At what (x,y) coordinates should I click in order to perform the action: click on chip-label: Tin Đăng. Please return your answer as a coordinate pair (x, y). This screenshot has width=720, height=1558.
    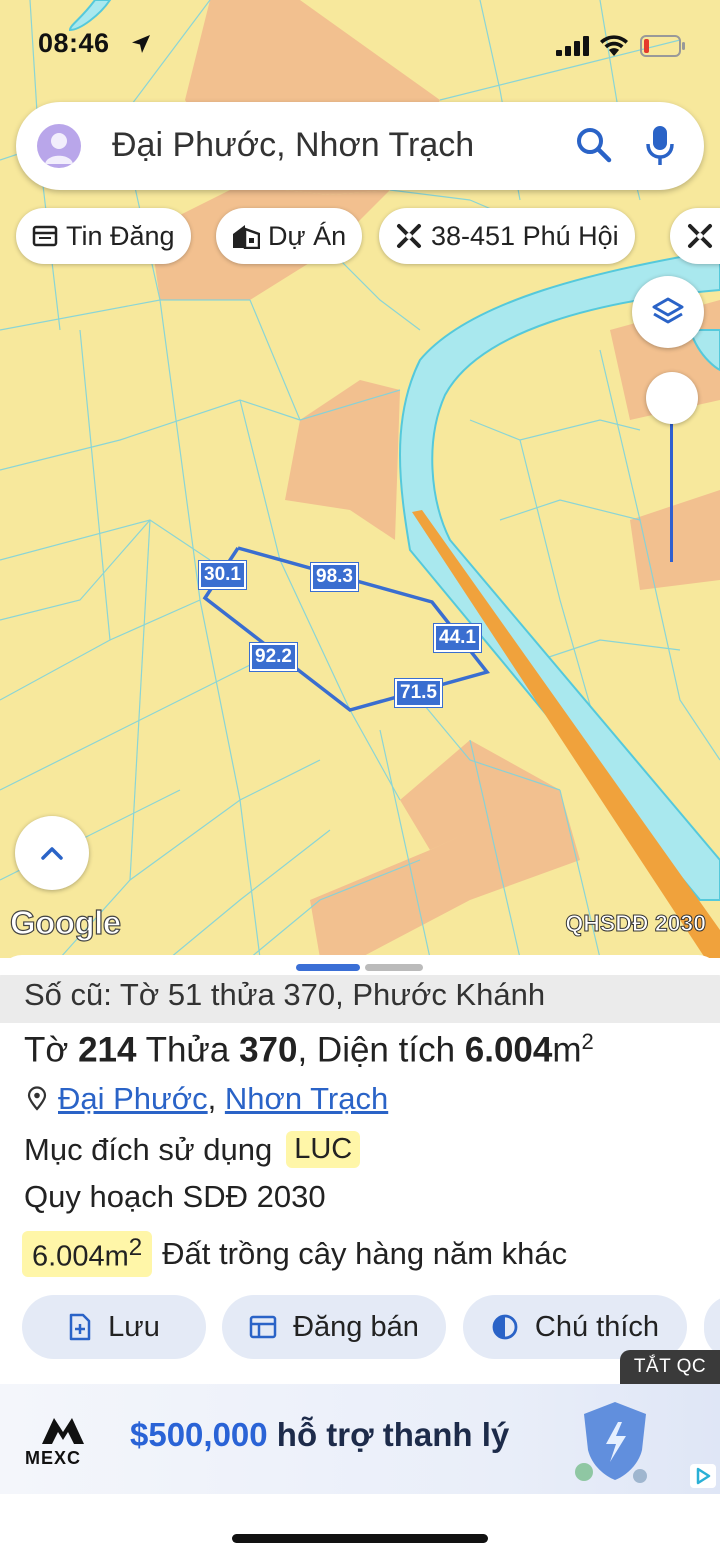
    Looking at the image, I should click on (120, 235).